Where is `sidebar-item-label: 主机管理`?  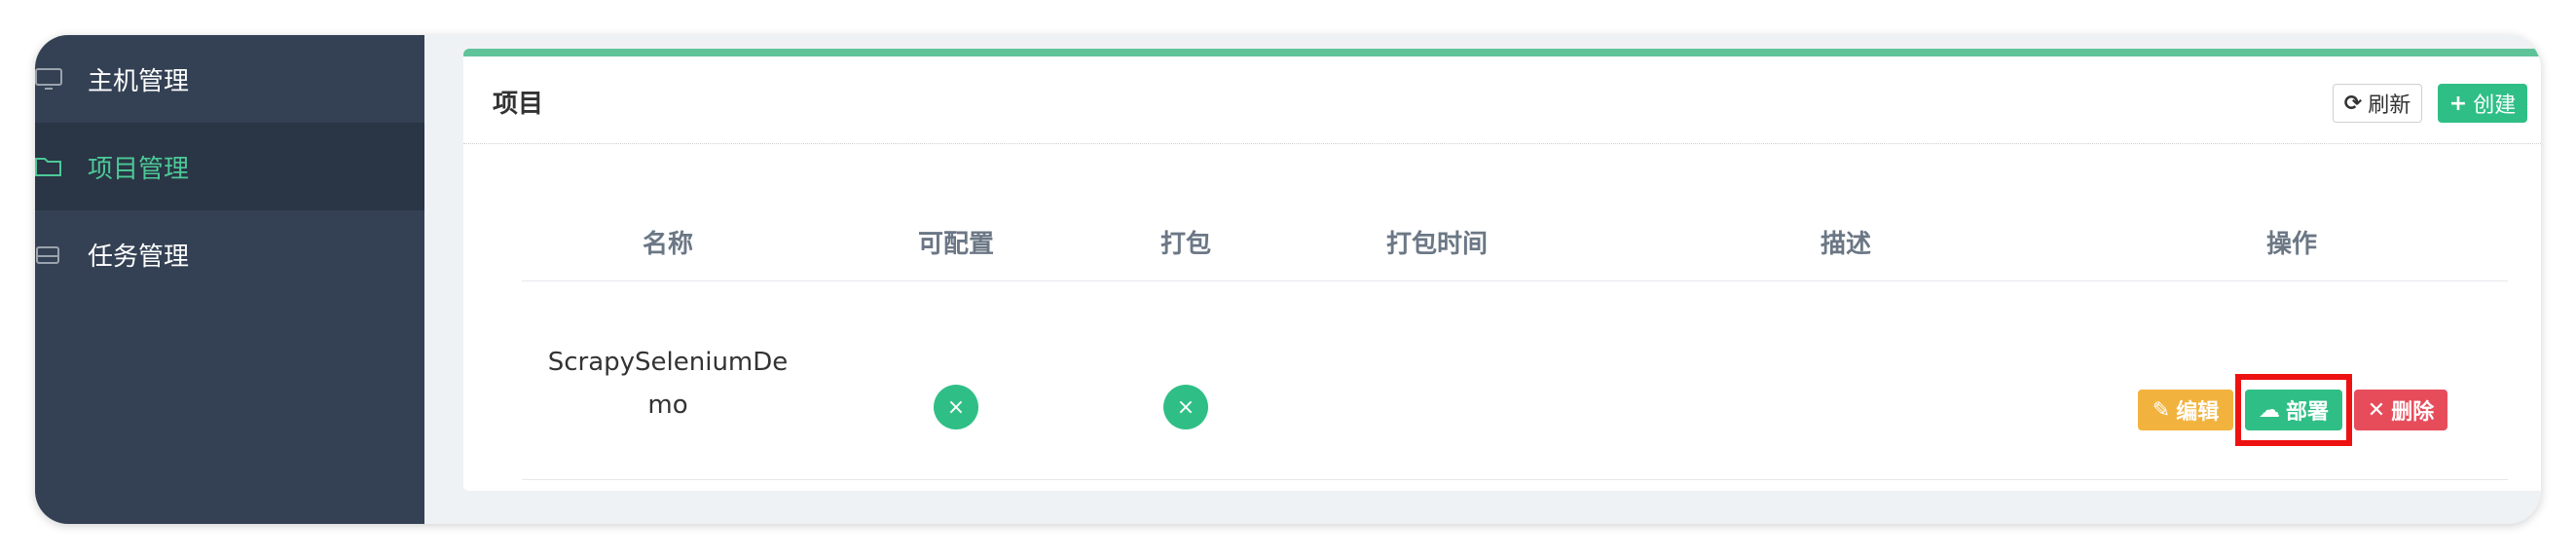
sidebar-item-label: 主机管理 is located at coordinates (139, 81).